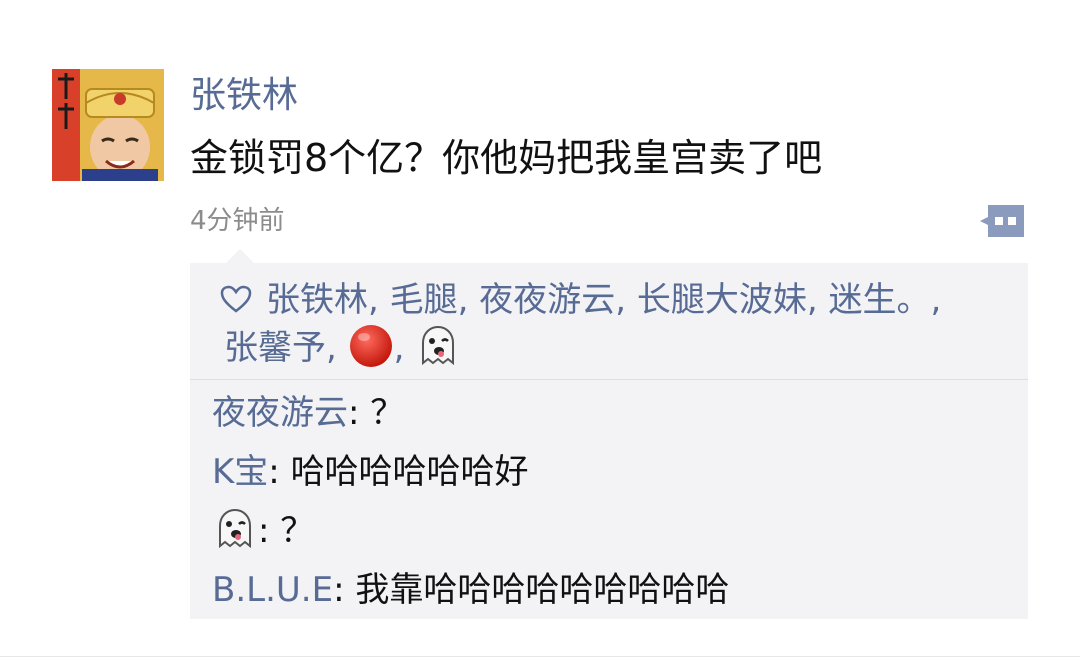 This screenshot has height=660, width=1080. I want to click on bottom-divider, so click(540, 656).